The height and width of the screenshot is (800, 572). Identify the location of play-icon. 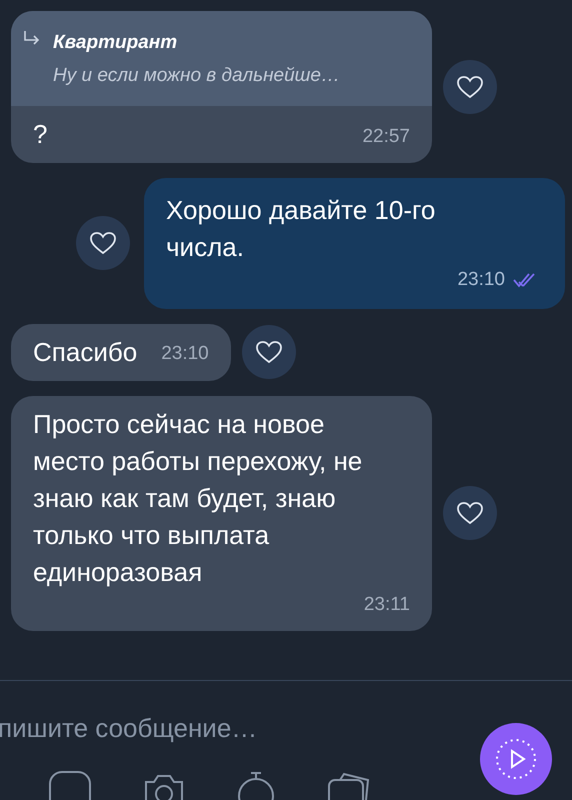
(516, 759).